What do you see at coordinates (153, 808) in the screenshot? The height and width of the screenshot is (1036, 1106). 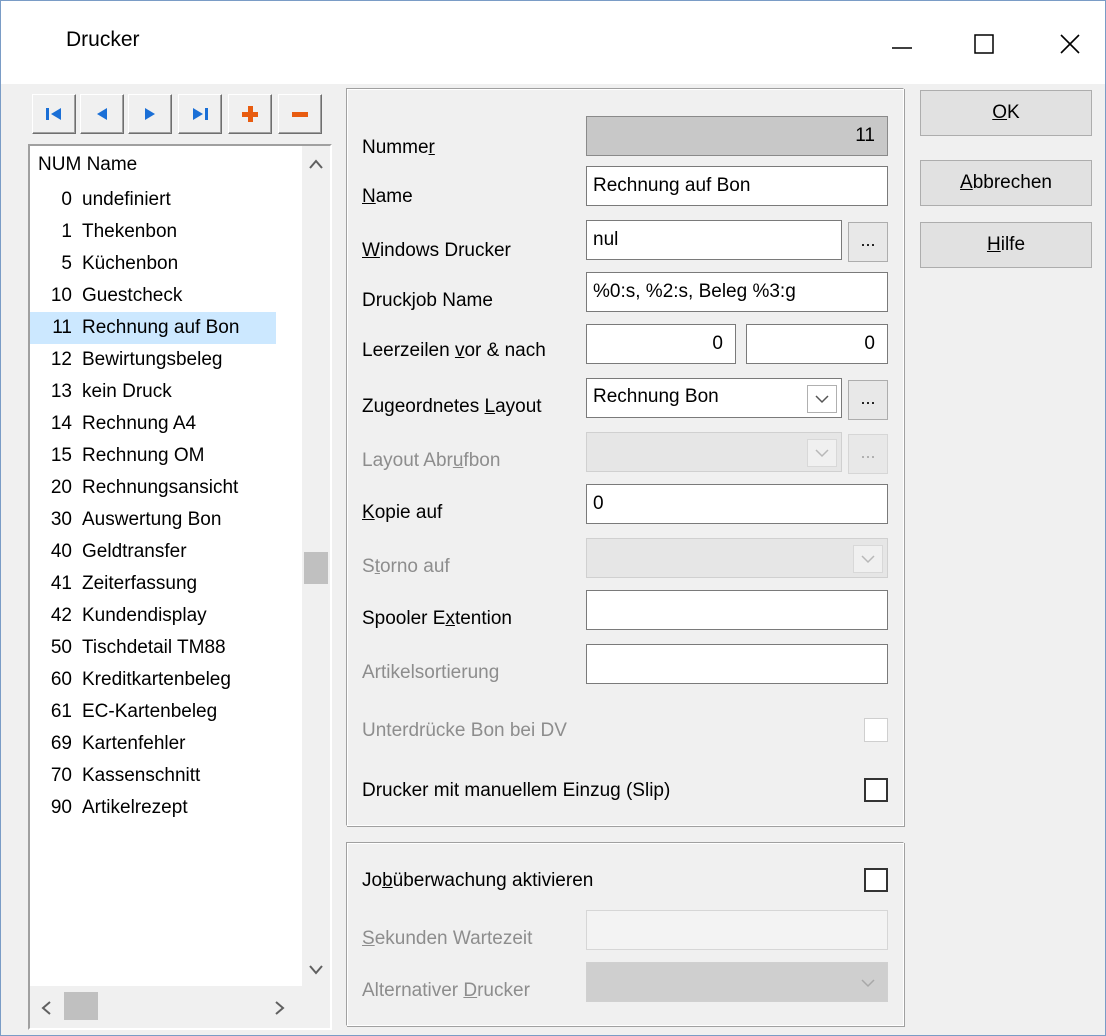 I see `list-item: 90 Artikelrezept` at bounding box center [153, 808].